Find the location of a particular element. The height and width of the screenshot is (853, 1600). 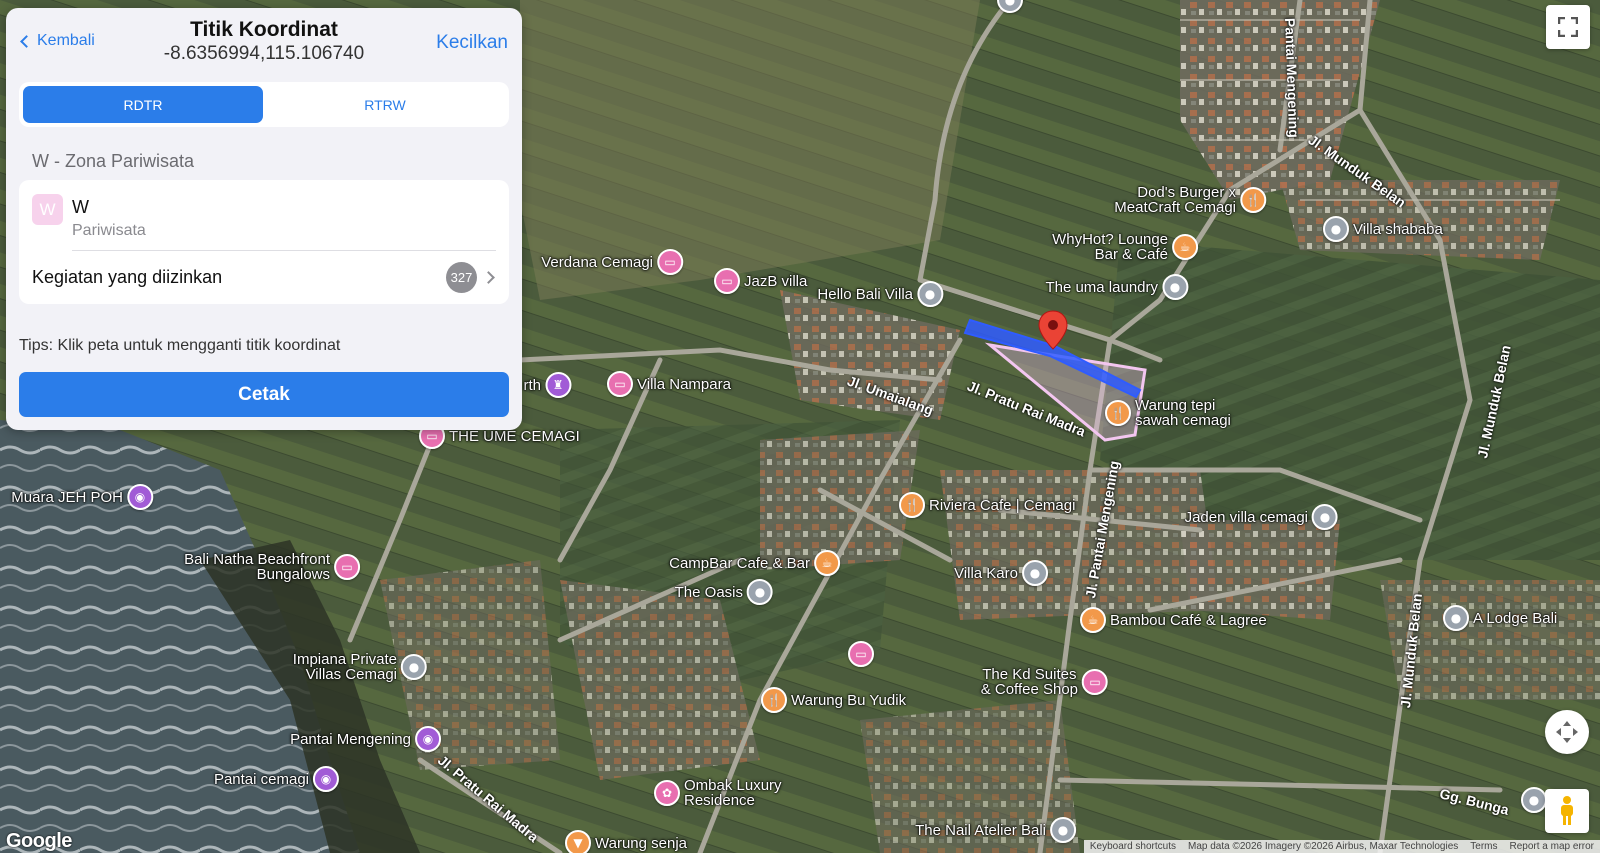

google-logo: Google is located at coordinates (39, 841).